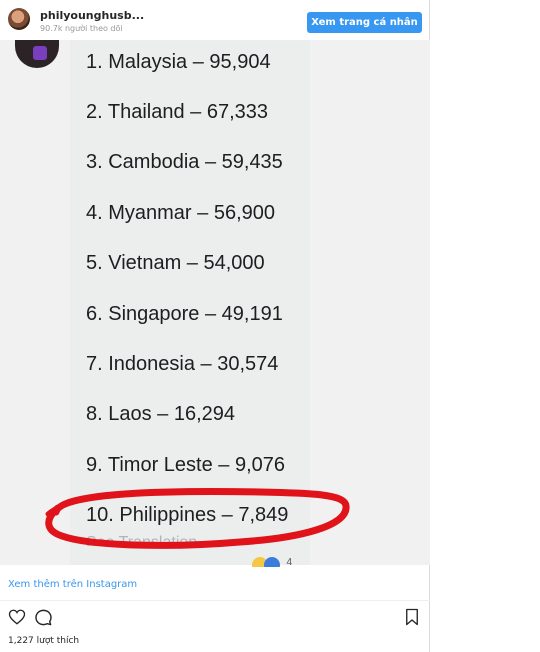 The height and width of the screenshot is (652, 540). Describe the element at coordinates (364, 22) in the screenshot. I see `view-profile-button: Xem trang cá nhân` at that location.